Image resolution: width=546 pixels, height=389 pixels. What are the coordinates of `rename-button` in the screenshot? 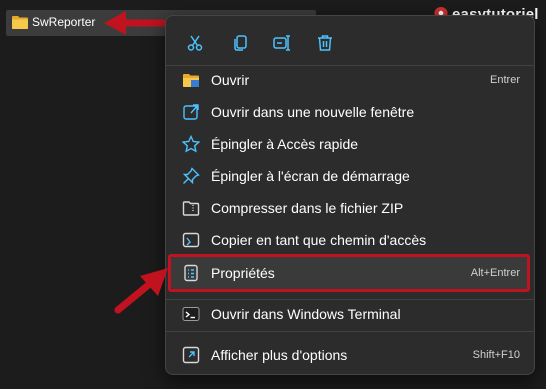 It's located at (283, 43).